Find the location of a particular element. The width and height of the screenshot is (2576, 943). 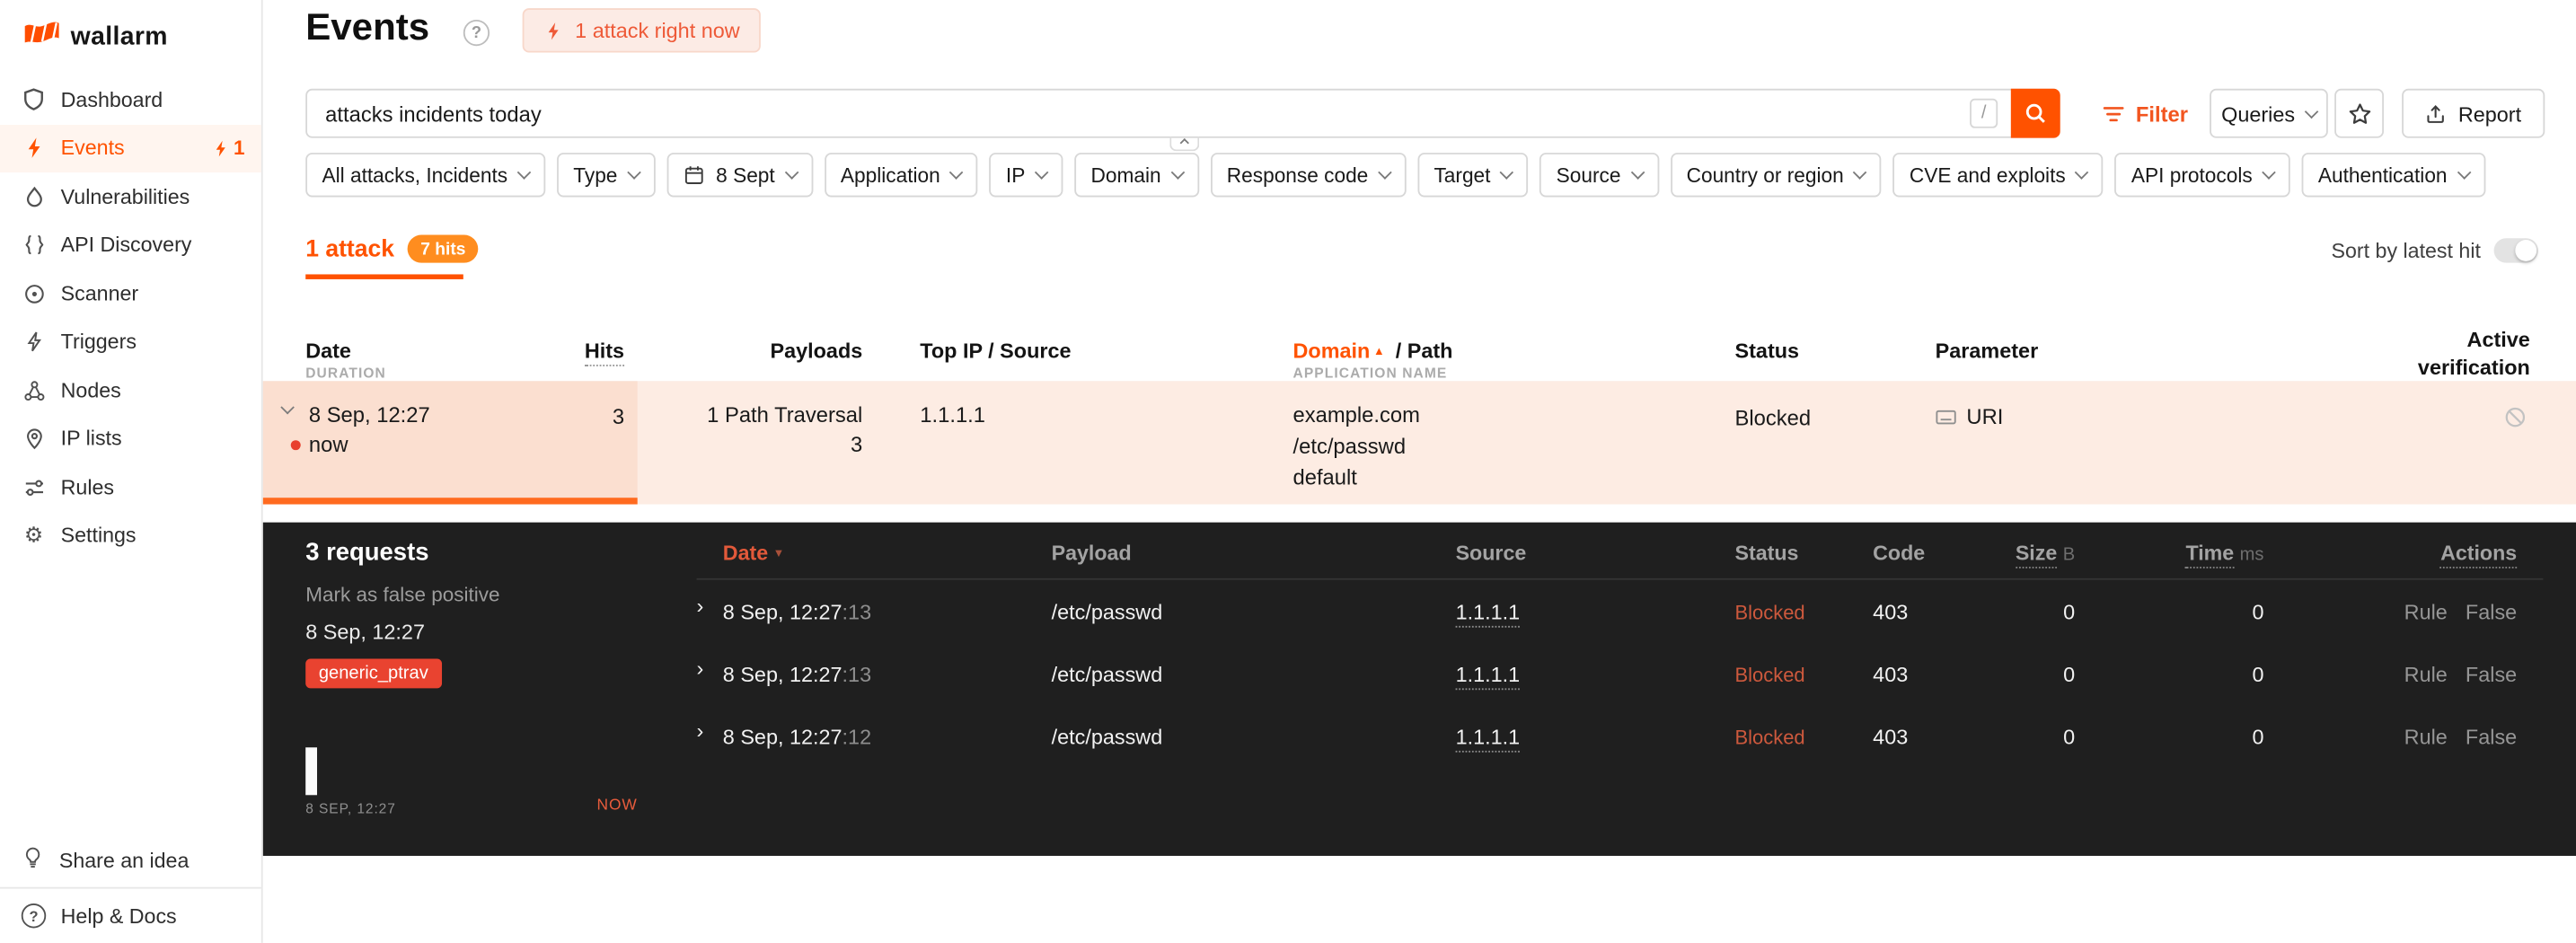

lightning-icon is located at coordinates (34, 148).